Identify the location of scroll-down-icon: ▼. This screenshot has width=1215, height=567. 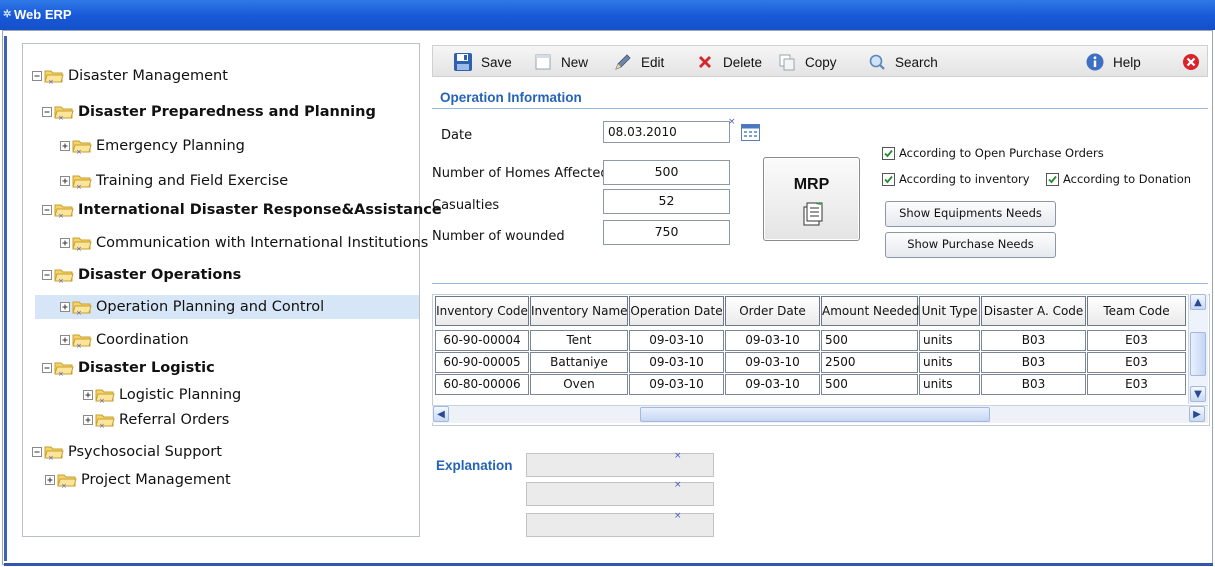
(1198, 394).